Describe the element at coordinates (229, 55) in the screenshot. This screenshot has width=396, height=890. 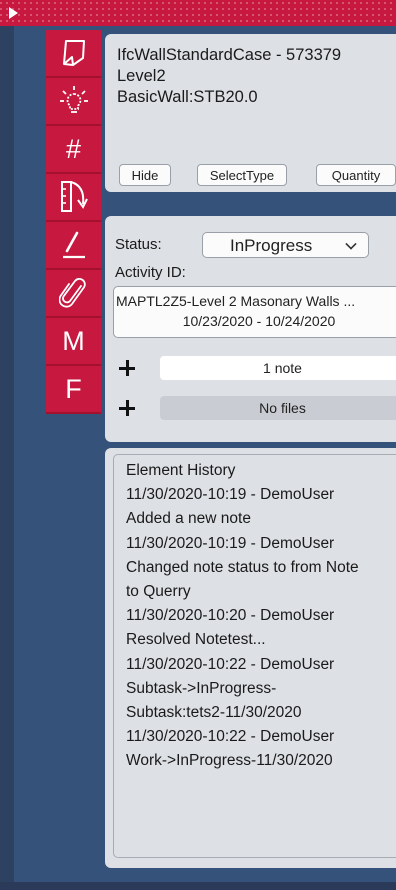
I see `element-title: IfcWallStandardCase - 573379` at that location.